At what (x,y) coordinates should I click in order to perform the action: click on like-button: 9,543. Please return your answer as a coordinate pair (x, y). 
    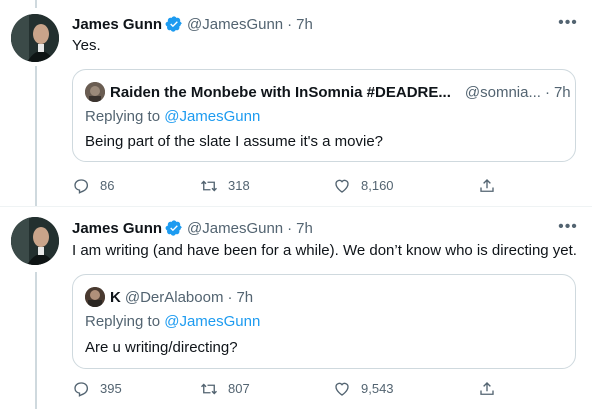
    Looking at the image, I should click on (363, 389).